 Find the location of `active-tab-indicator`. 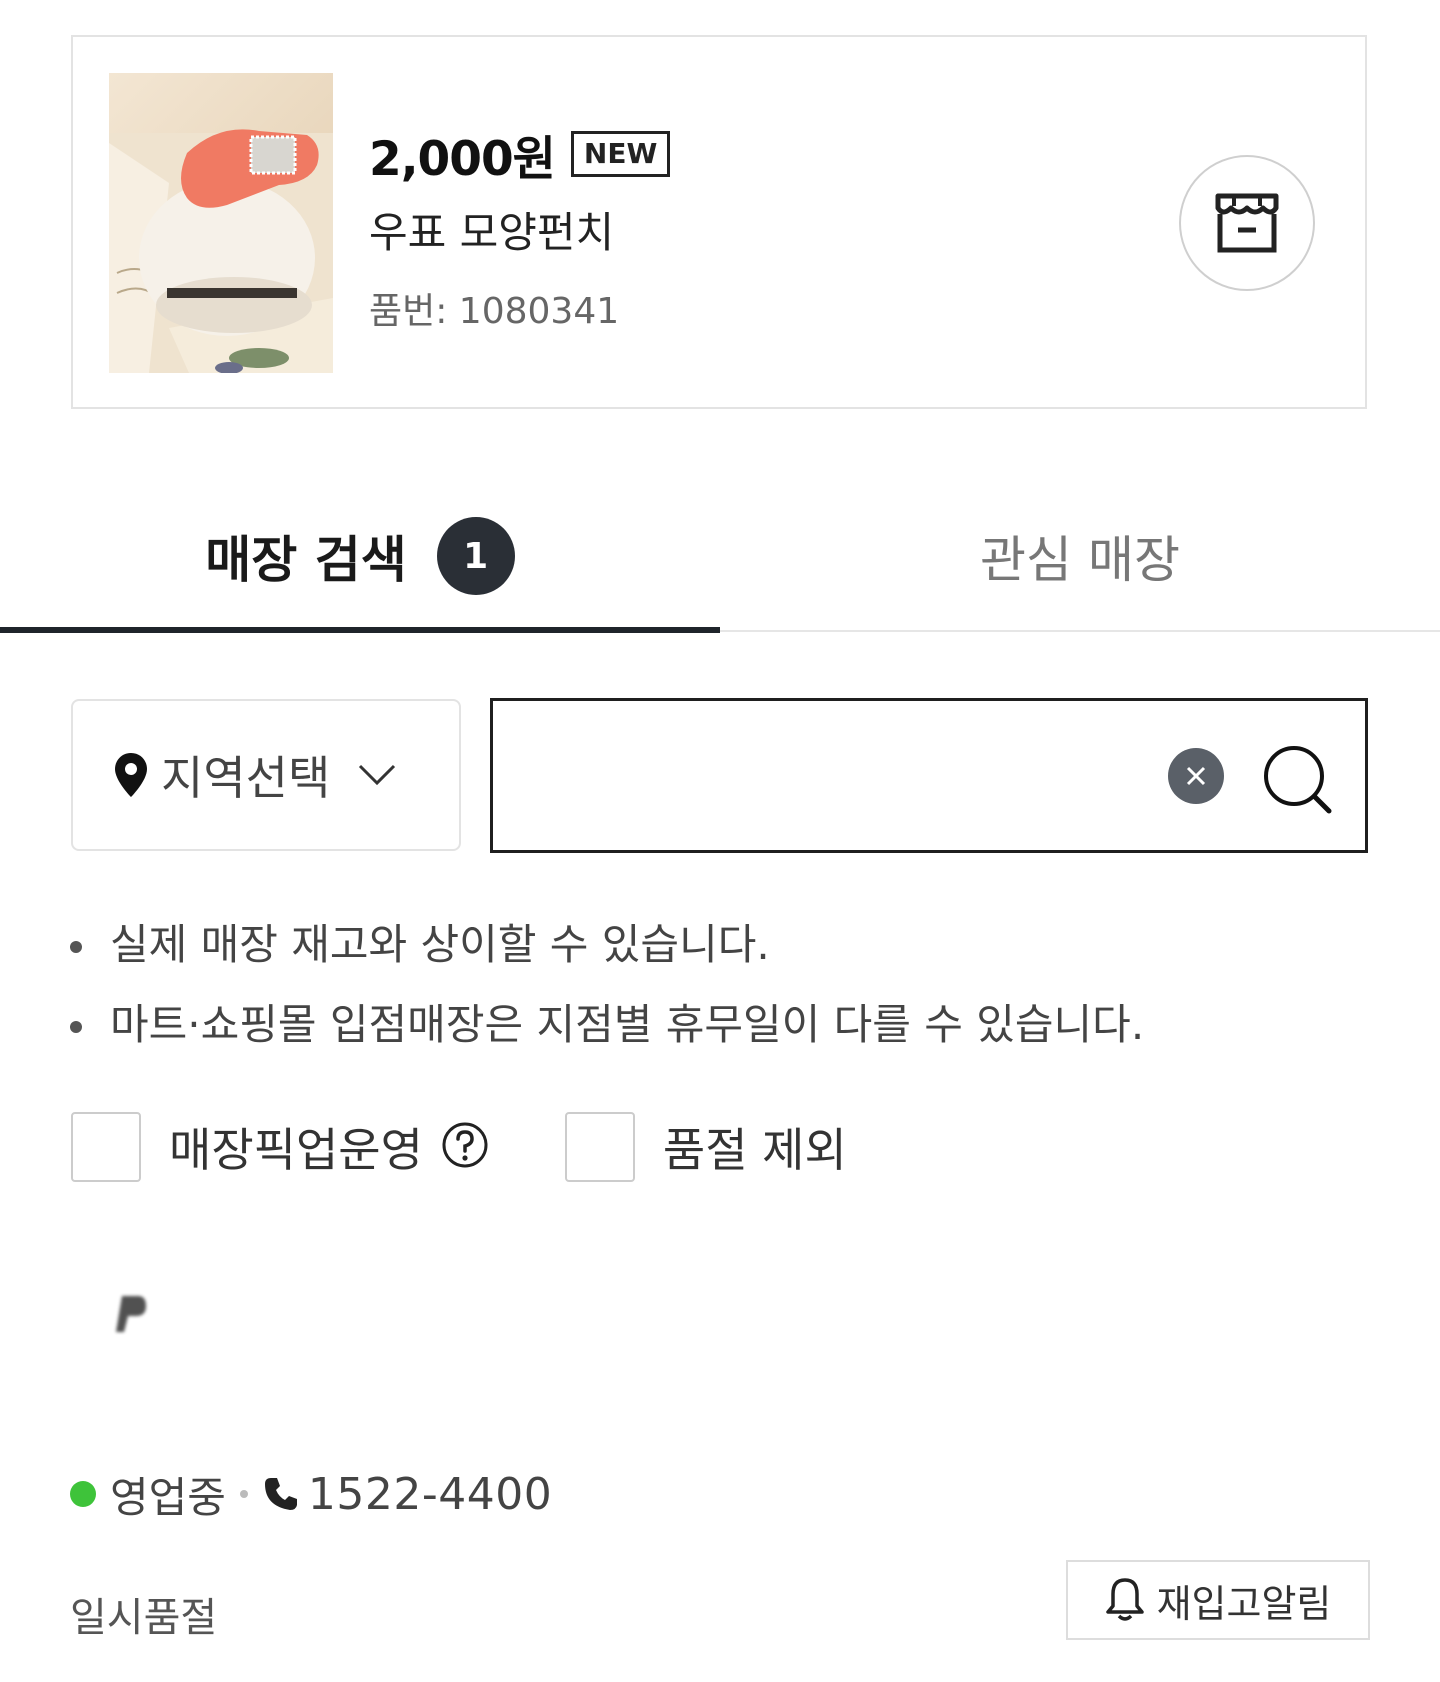

active-tab-indicator is located at coordinates (360, 630).